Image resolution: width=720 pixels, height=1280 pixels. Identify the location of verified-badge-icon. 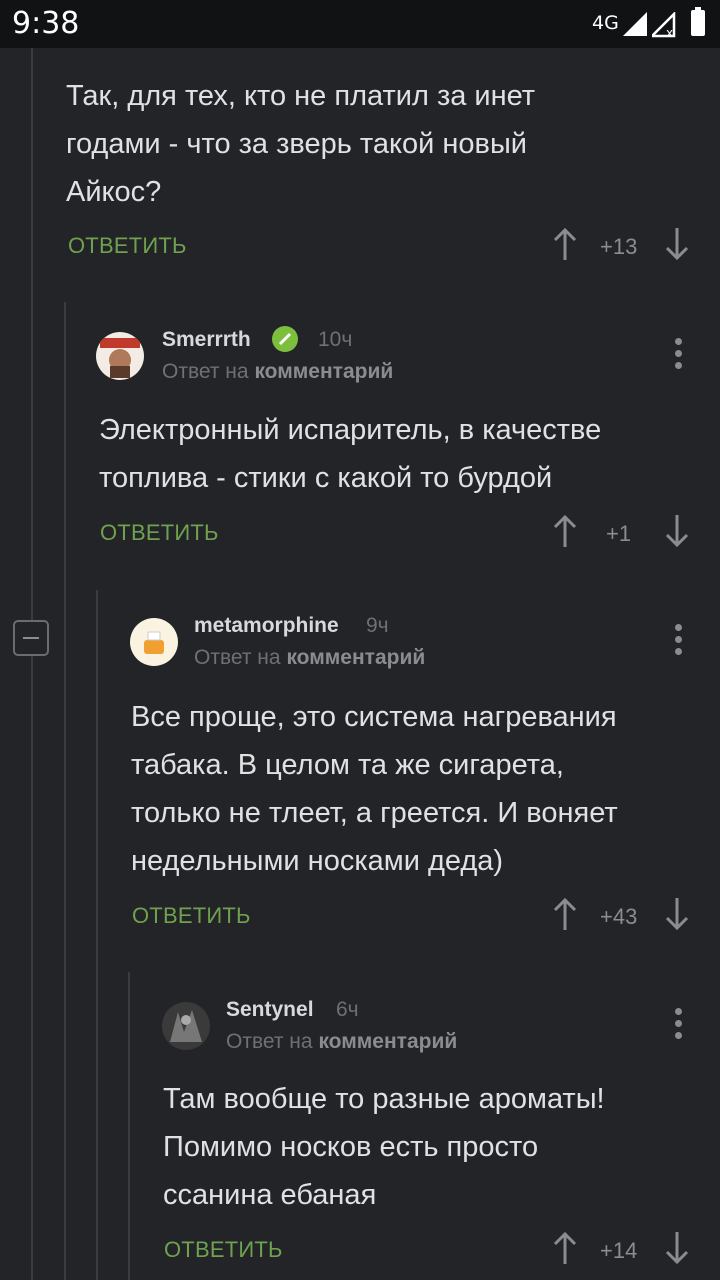
(285, 339).